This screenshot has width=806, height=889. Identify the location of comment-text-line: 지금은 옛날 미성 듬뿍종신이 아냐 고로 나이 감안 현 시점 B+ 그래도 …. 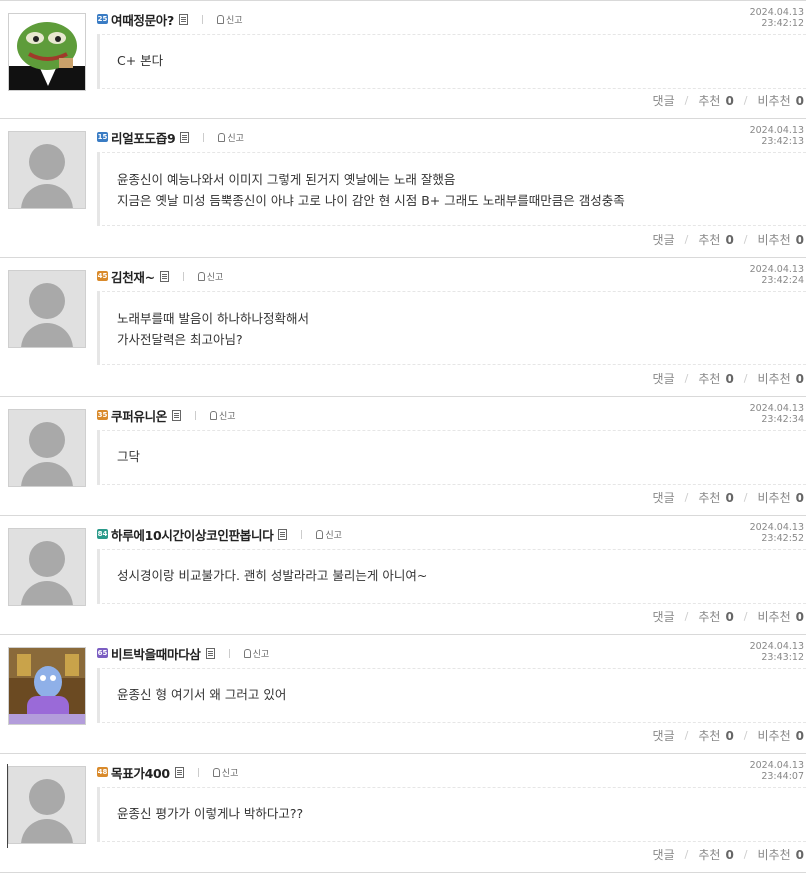
(371, 200).